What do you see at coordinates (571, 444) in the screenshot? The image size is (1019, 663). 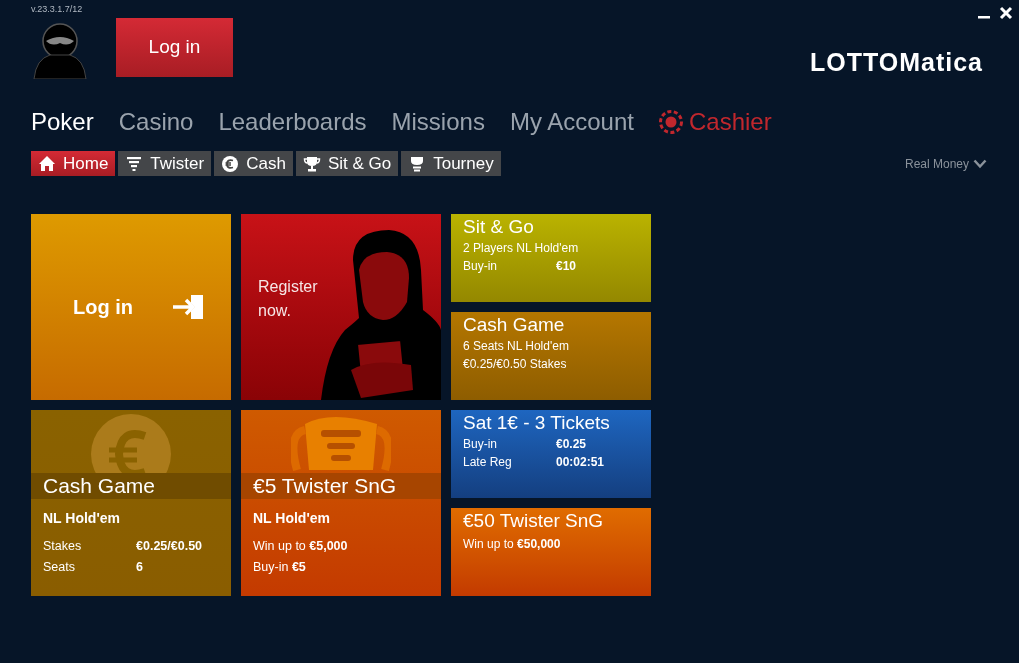 I see `row-value: €0.25` at bounding box center [571, 444].